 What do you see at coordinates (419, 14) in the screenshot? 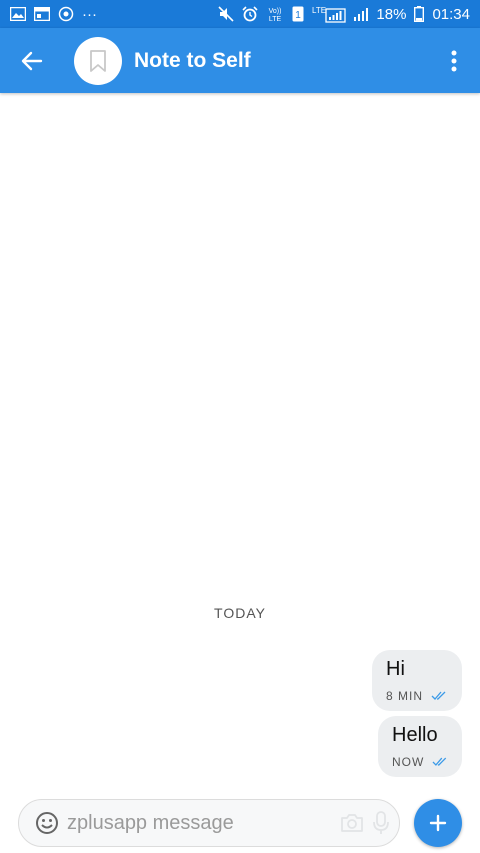
I see `battery-icon` at bounding box center [419, 14].